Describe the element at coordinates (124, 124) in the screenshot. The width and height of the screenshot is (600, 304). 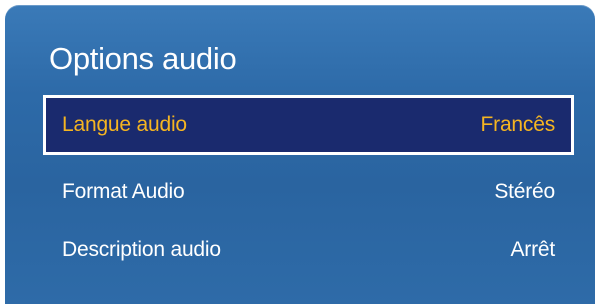
I see `menu-item-label: Langue audio` at that location.